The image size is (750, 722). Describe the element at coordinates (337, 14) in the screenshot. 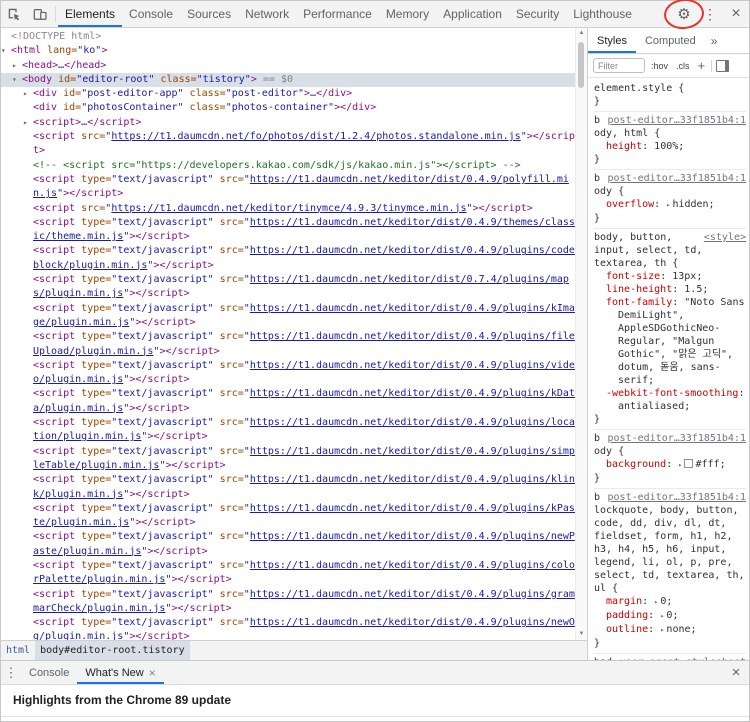

I see `panel-tab-performance: Performance` at that location.